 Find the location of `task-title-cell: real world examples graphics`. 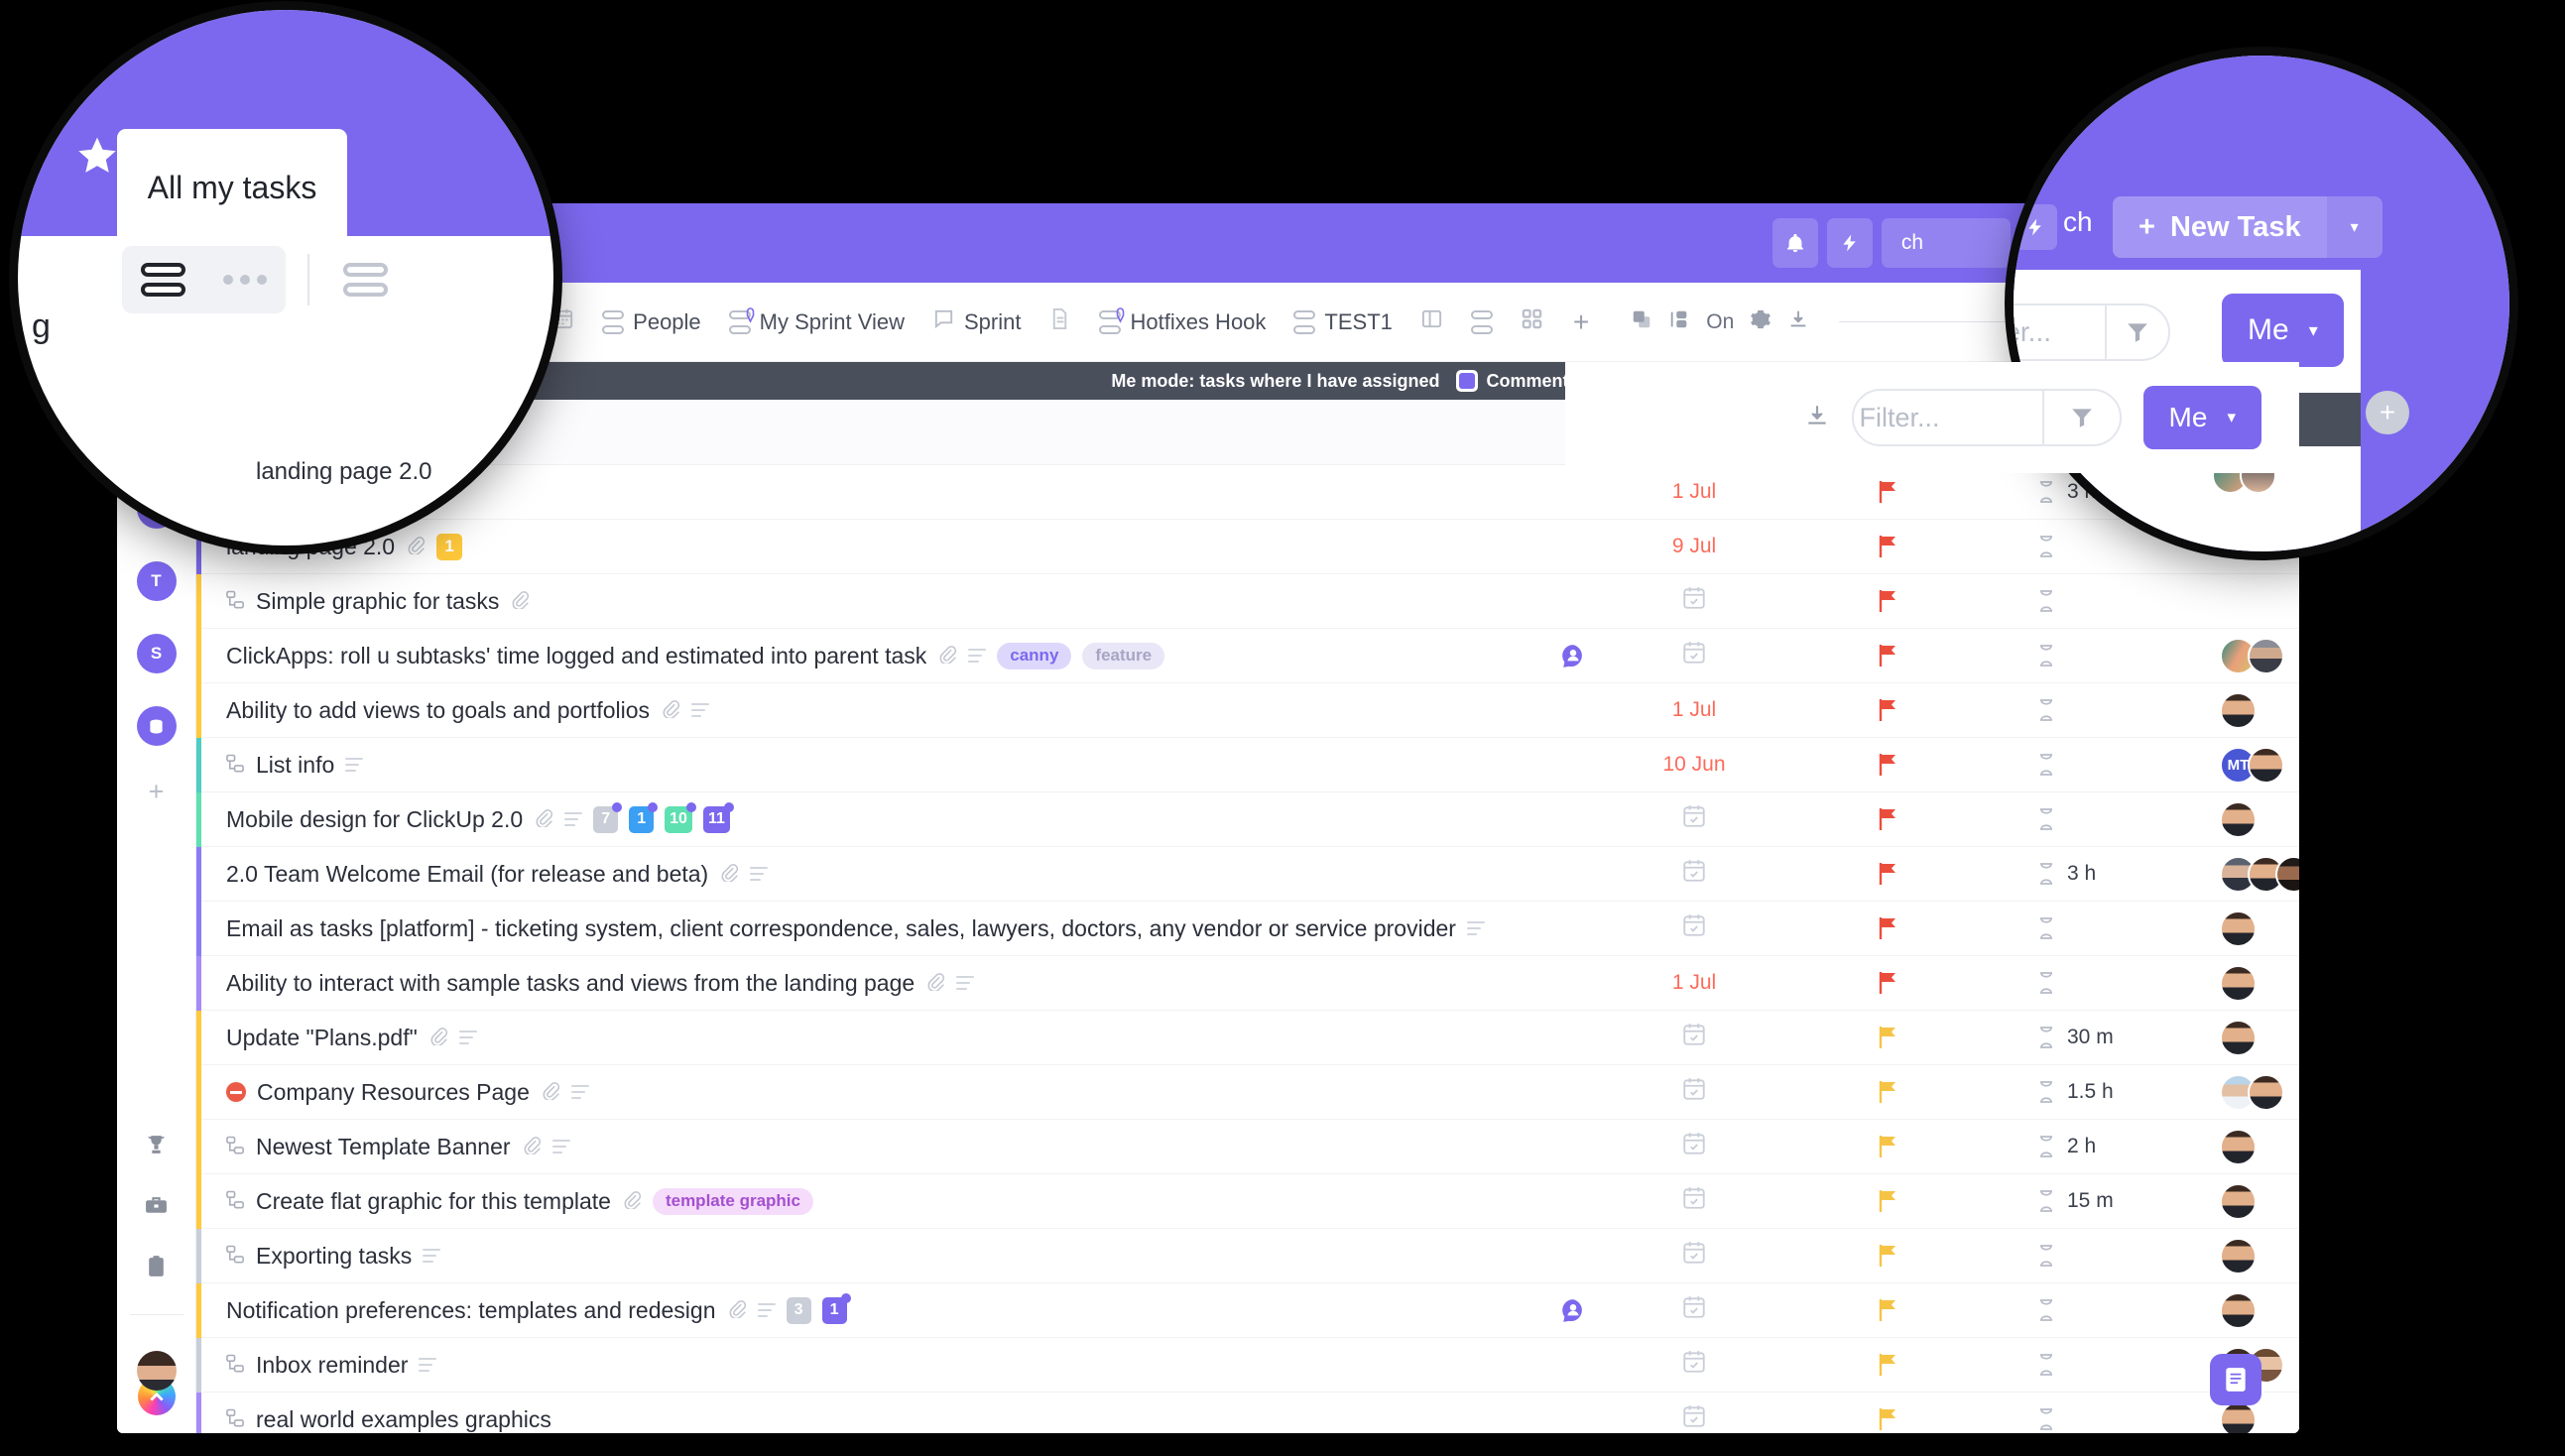

task-title-cell: real world examples graphics is located at coordinates (389, 1419).